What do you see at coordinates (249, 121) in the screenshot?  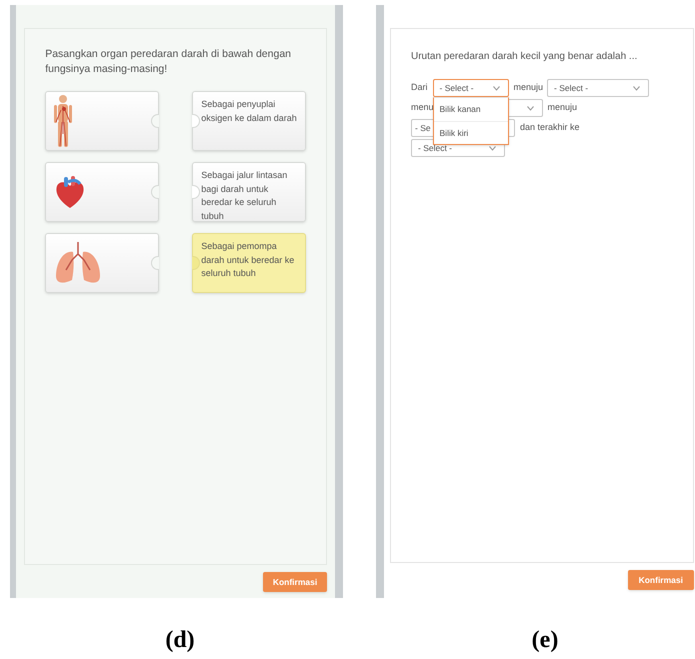 I see `answer-card: Sebagai penyuplai oksigen ke dalam darah` at bounding box center [249, 121].